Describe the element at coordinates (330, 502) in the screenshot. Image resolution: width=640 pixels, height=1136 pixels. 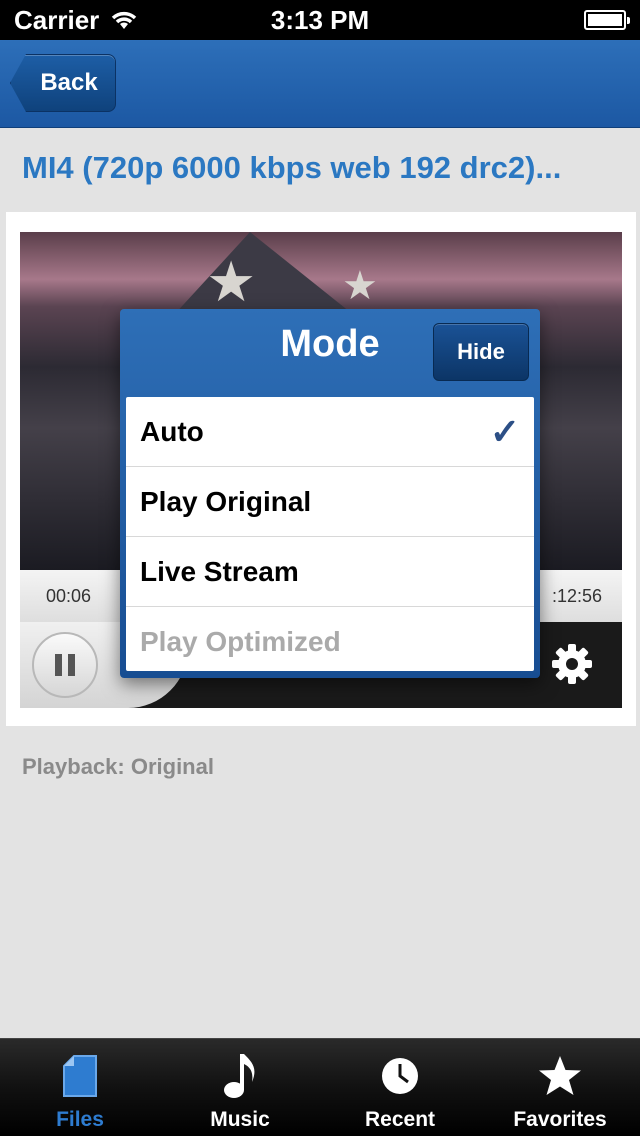
I see `mode-item-play-original: Play Original` at that location.